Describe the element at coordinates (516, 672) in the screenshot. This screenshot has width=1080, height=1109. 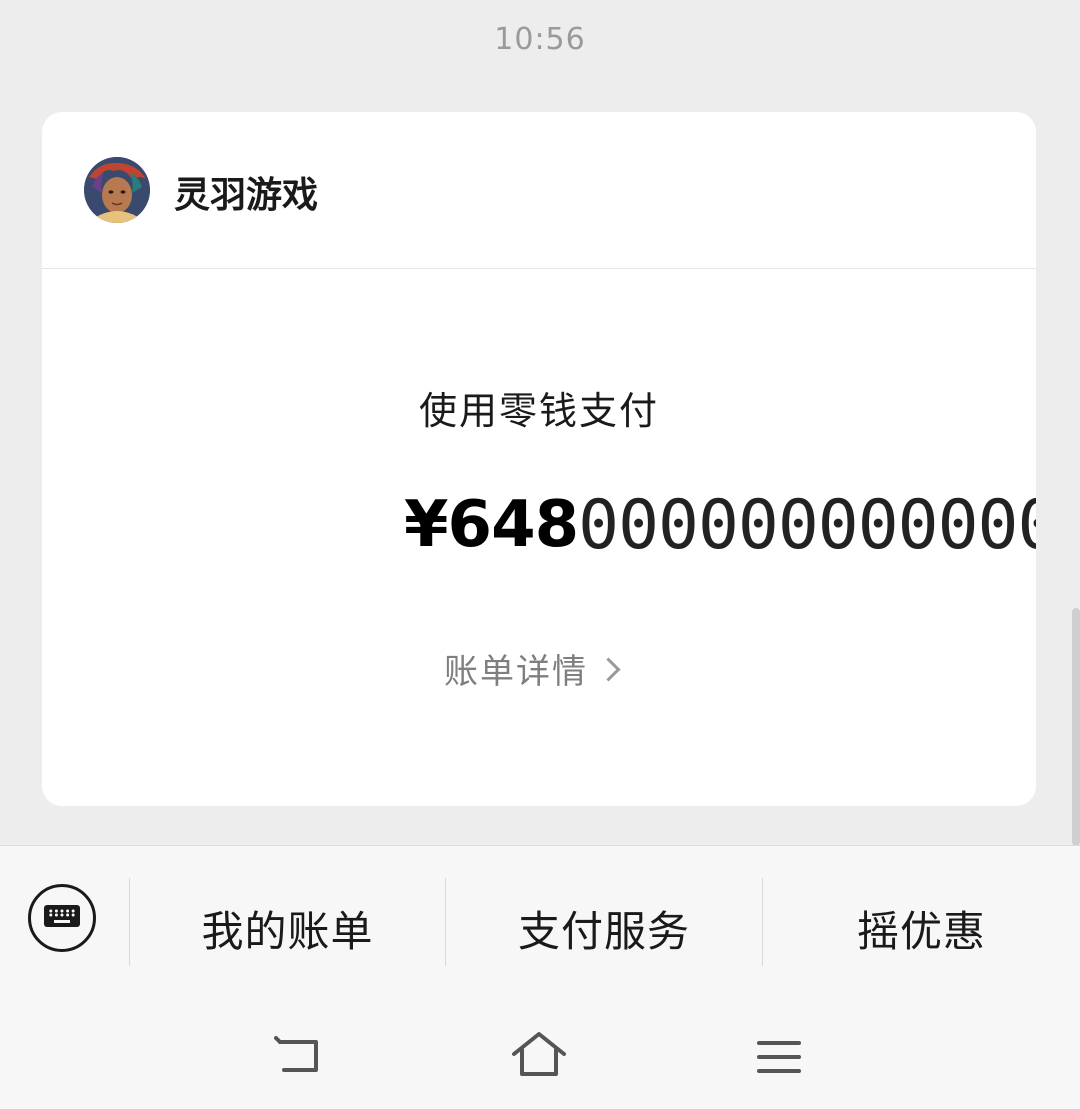
I see `bill-detail-label: 账单详情` at that location.